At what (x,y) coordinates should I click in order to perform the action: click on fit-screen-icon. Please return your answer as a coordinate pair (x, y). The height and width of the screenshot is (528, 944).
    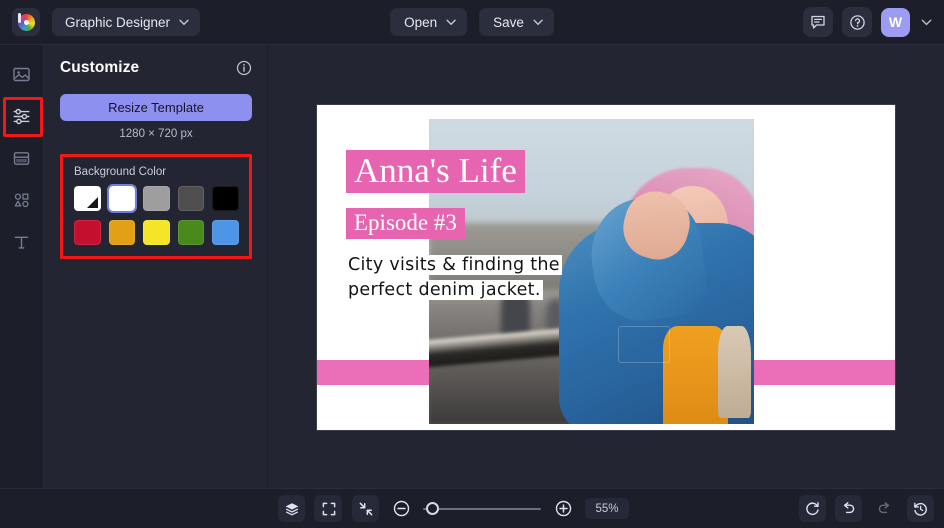
    Looking at the image, I should click on (365, 508).